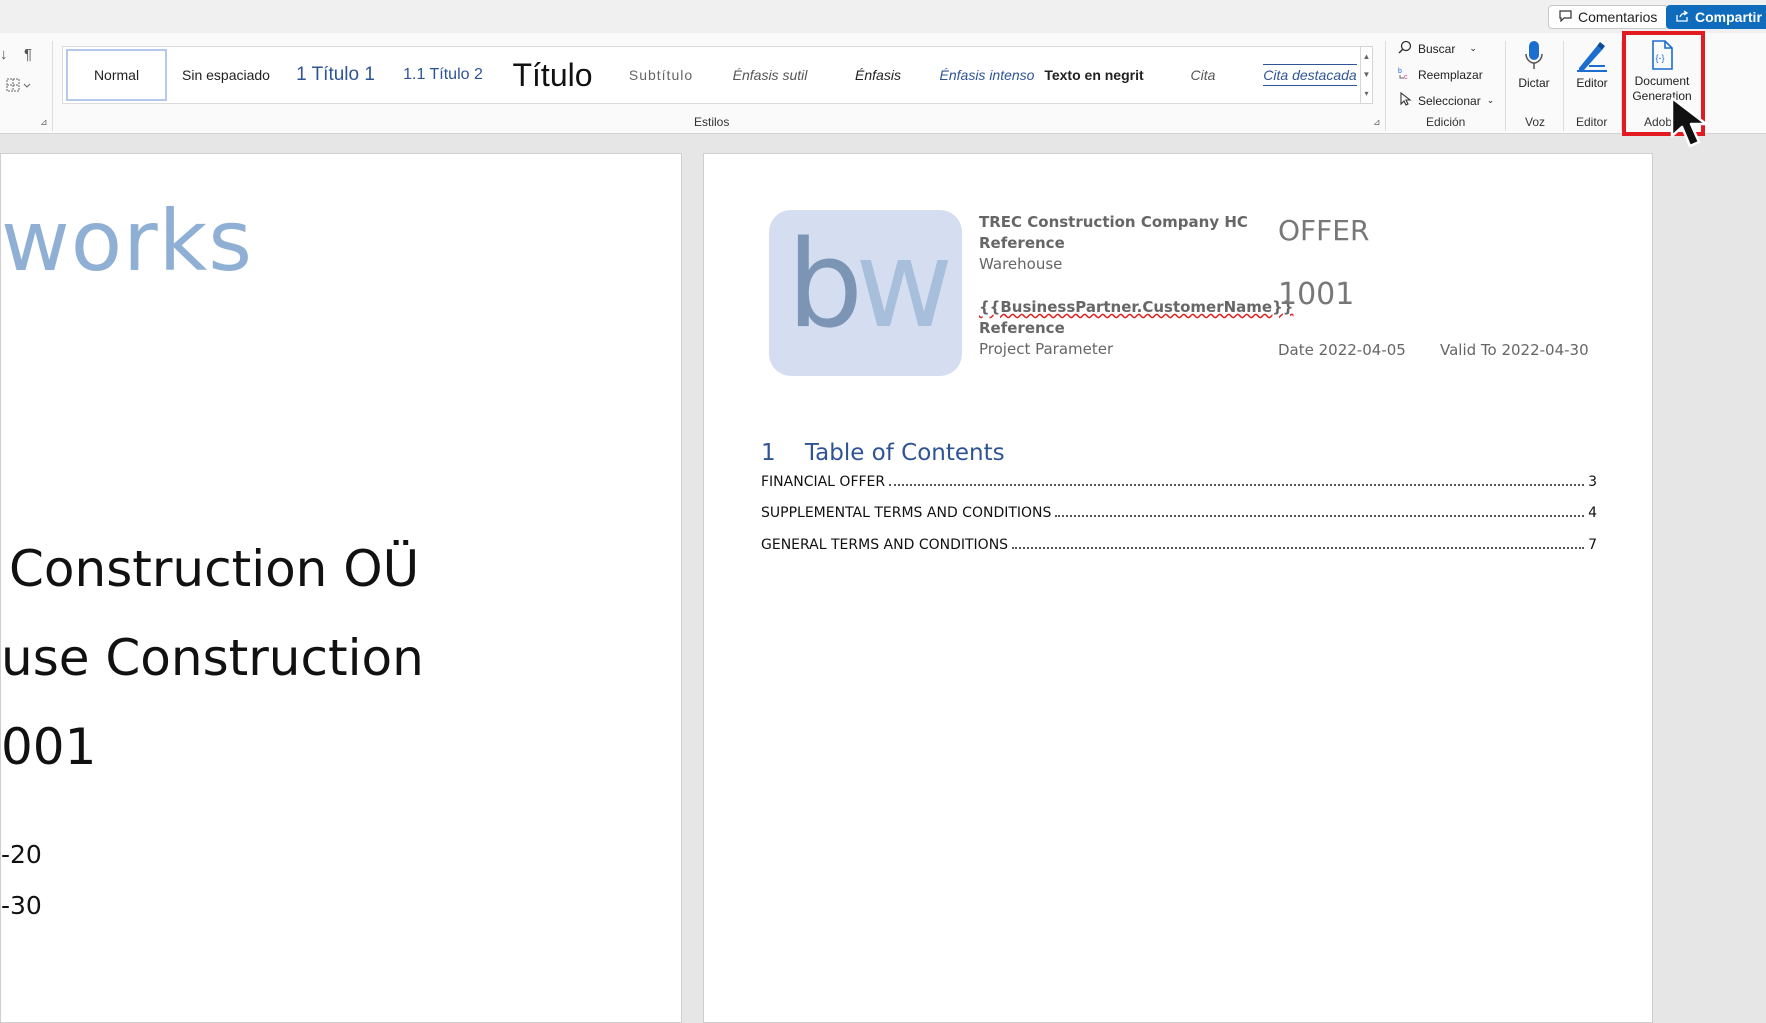 Image resolution: width=1766 pixels, height=1023 pixels. I want to click on customer-name-field: {{BusinessPartner.CustomerName}}, so click(1136, 307).